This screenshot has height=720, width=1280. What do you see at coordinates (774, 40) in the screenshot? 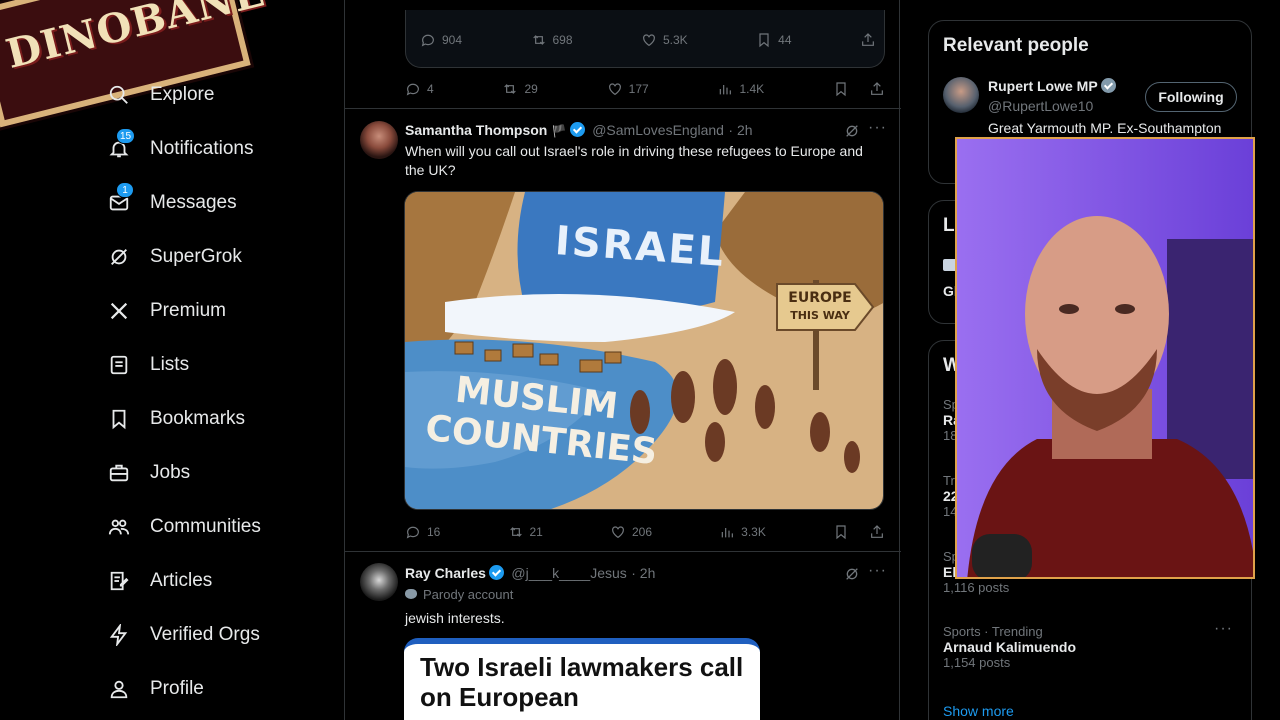
I see `bookmark-button: 44` at bounding box center [774, 40].